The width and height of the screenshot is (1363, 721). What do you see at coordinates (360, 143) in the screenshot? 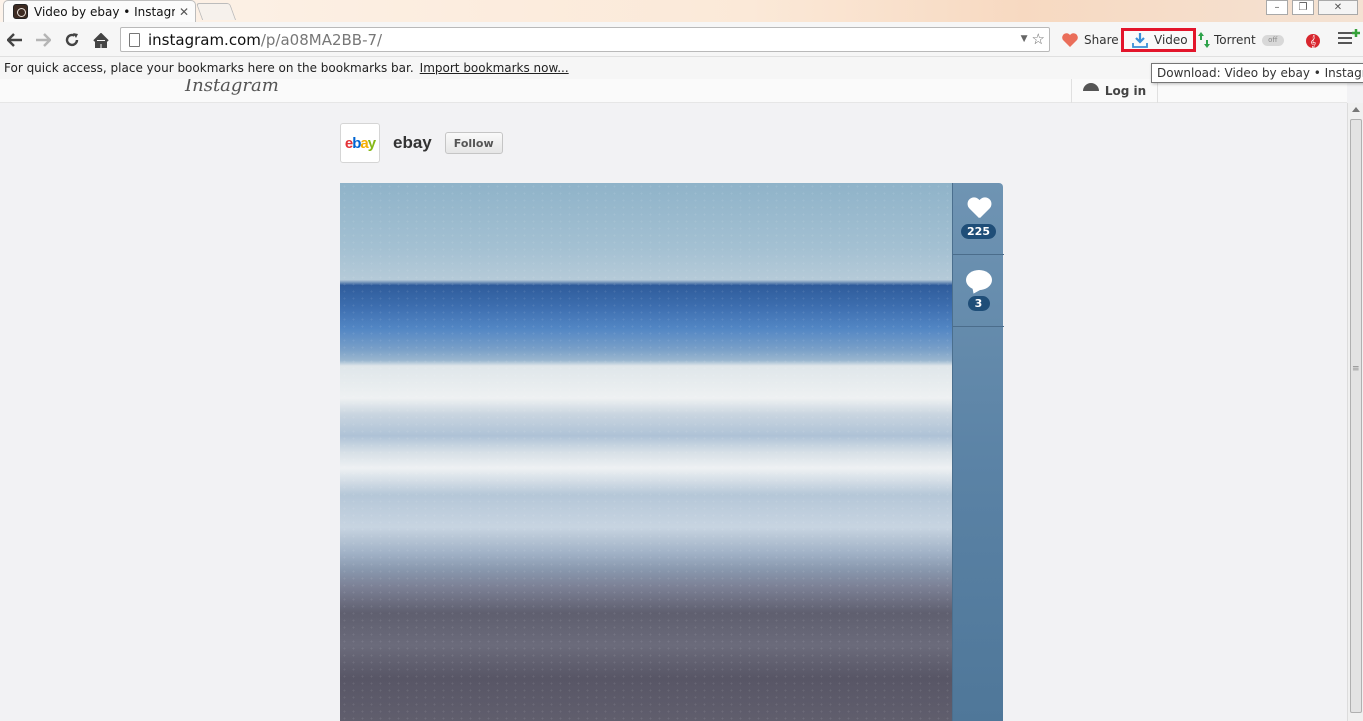
I see `avatar: ebay` at bounding box center [360, 143].